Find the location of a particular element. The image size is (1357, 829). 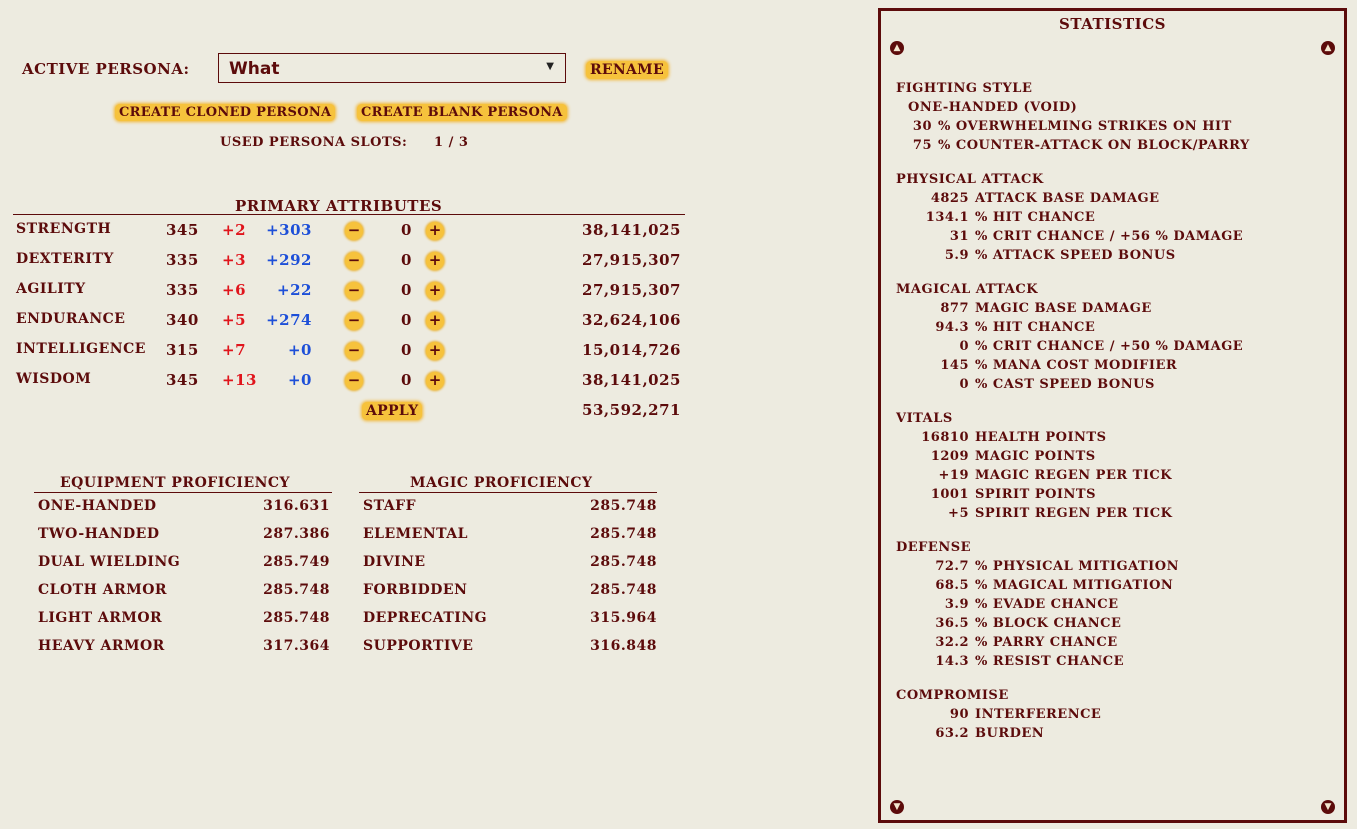

statistics-line-text: % Overwhelming Strikes on hit is located at coordinates (1085, 126).